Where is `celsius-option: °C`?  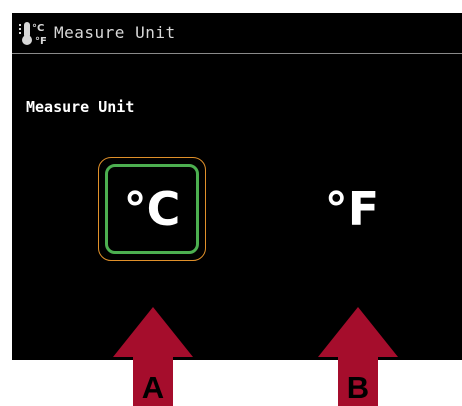
celsius-option: °C is located at coordinates (152, 209).